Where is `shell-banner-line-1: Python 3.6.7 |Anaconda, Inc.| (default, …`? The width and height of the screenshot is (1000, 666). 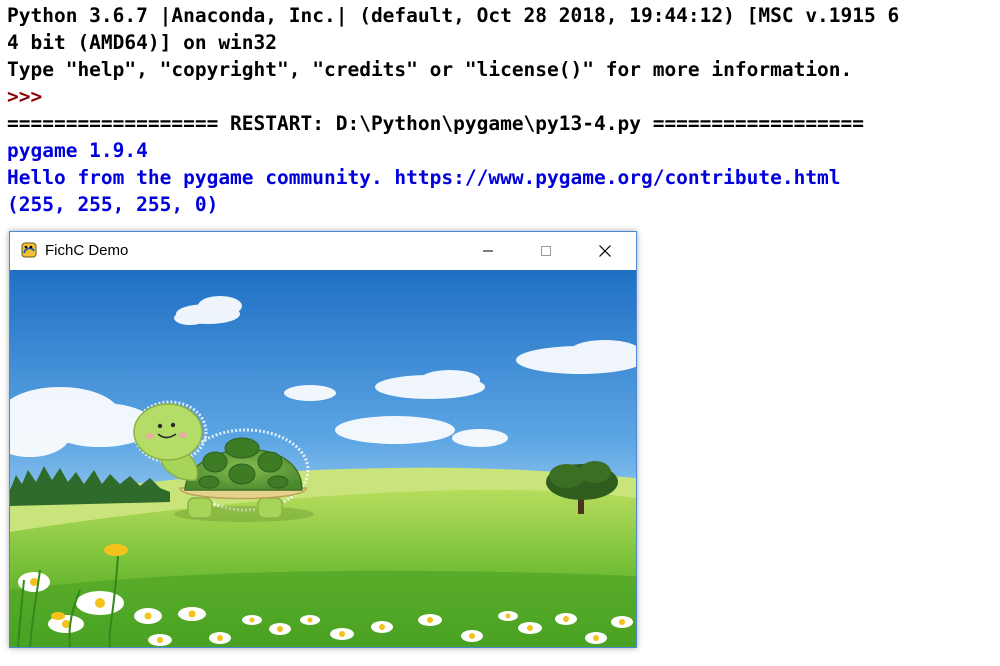 shell-banner-line-1: Python 3.6.7 |Anaconda, Inc.| (default, … is located at coordinates (453, 15).